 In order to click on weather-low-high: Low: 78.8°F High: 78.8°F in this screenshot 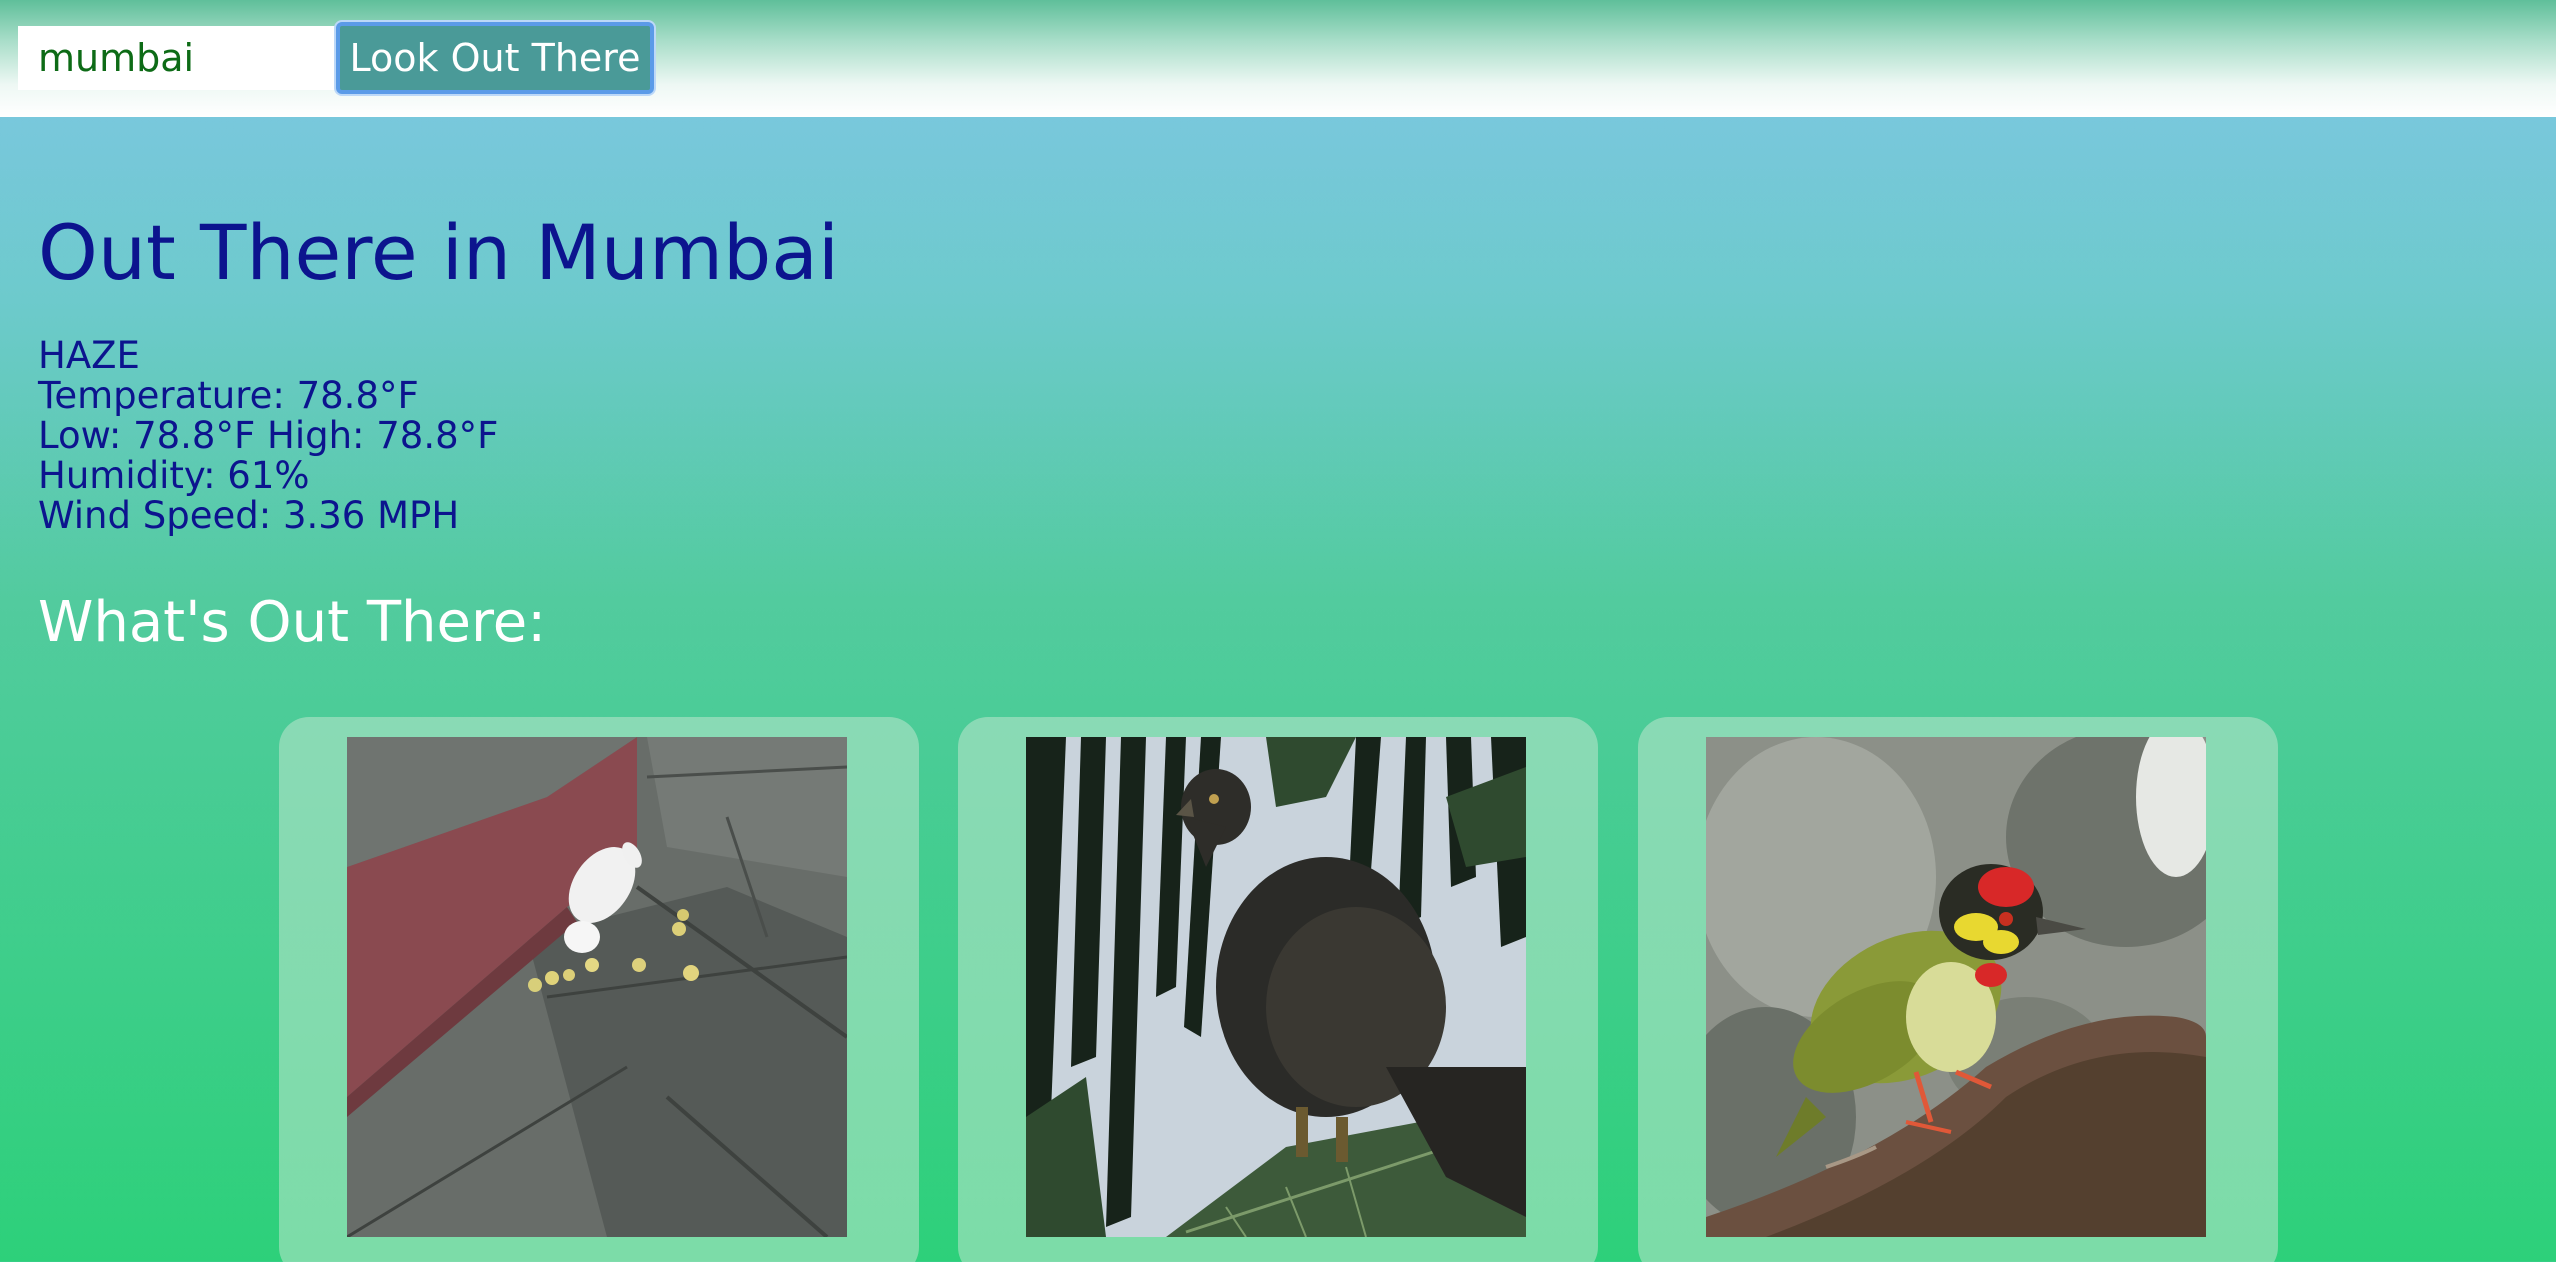, I will do `click(268, 435)`.